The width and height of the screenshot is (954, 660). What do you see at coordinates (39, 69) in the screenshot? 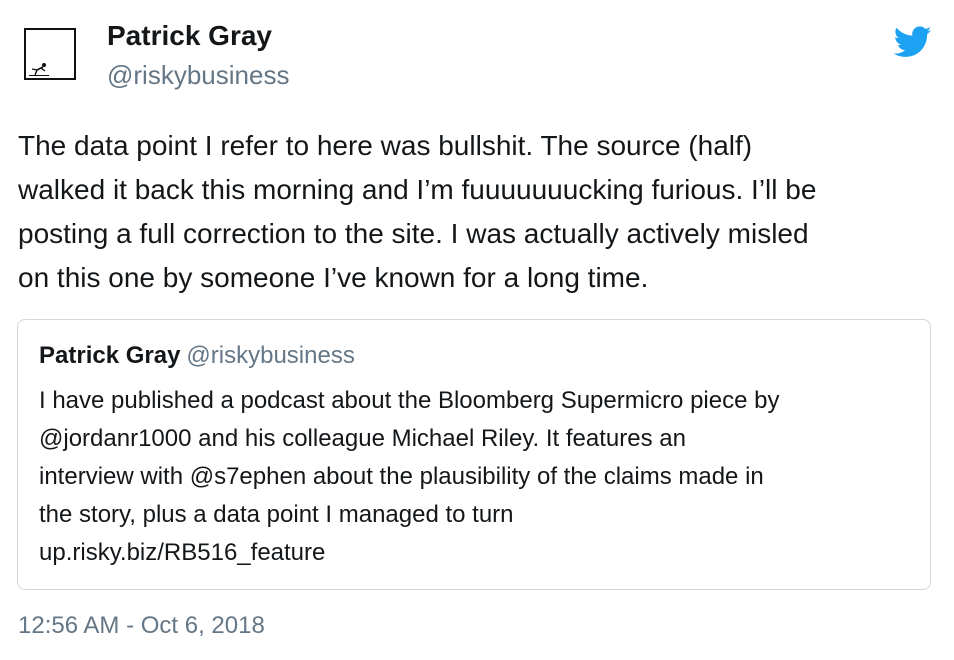
I see `stick-figure-icon` at bounding box center [39, 69].